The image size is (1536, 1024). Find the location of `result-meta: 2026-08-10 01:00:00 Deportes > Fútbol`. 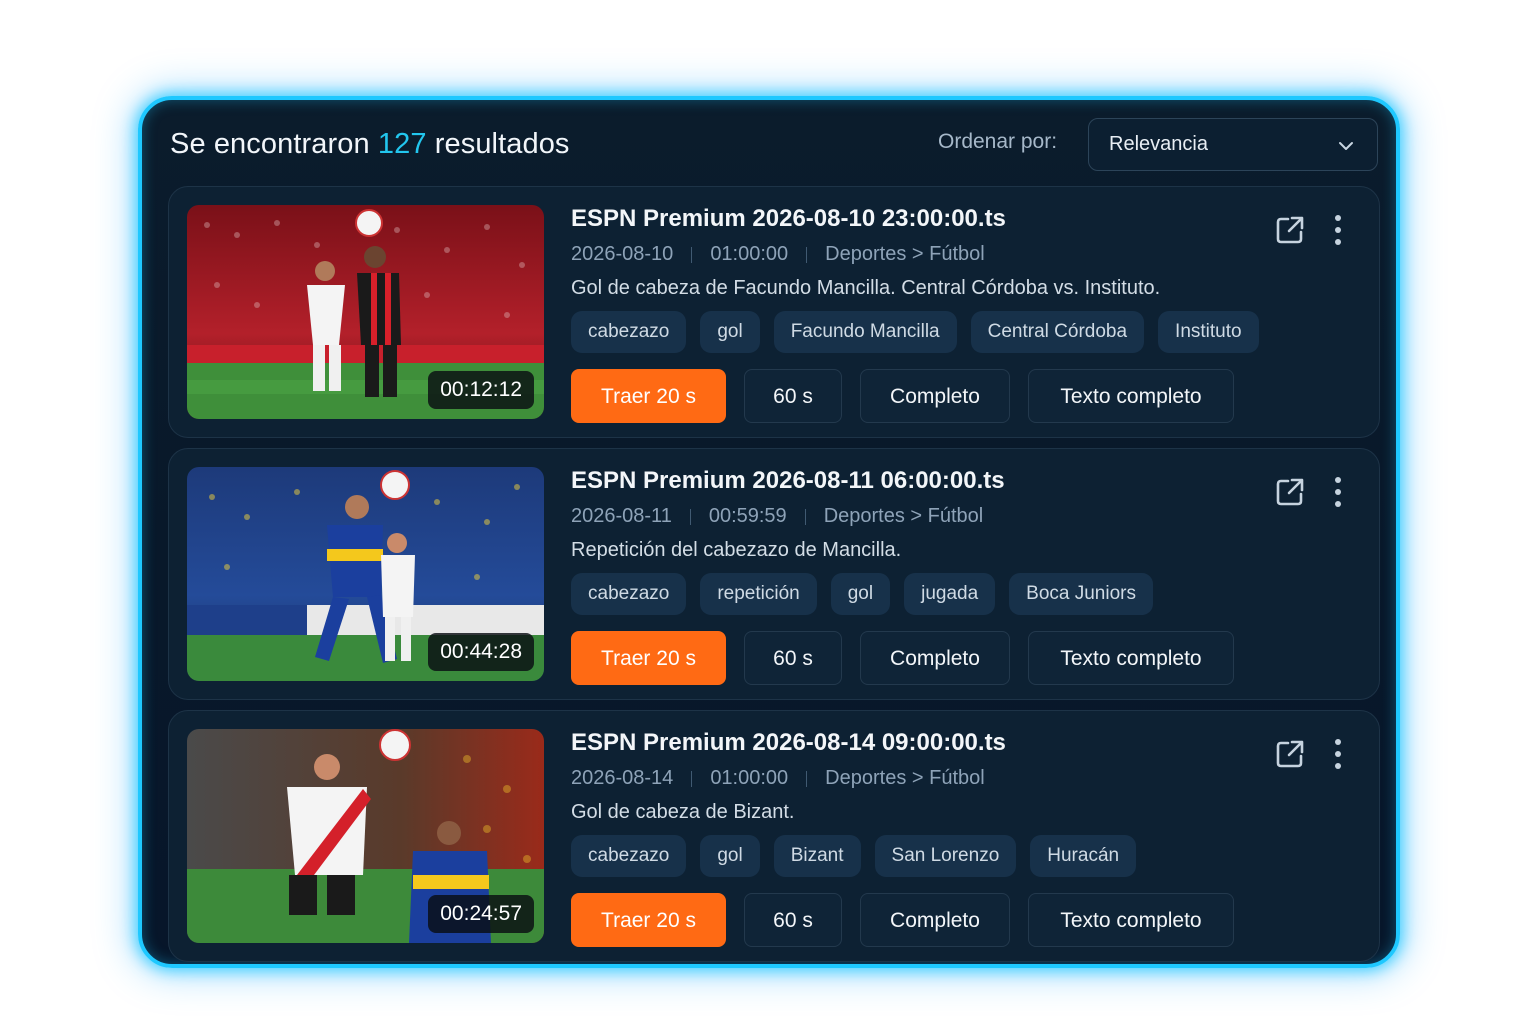

result-meta: 2026-08-10 01:00:00 Deportes > Fútbol is located at coordinates (778, 254).